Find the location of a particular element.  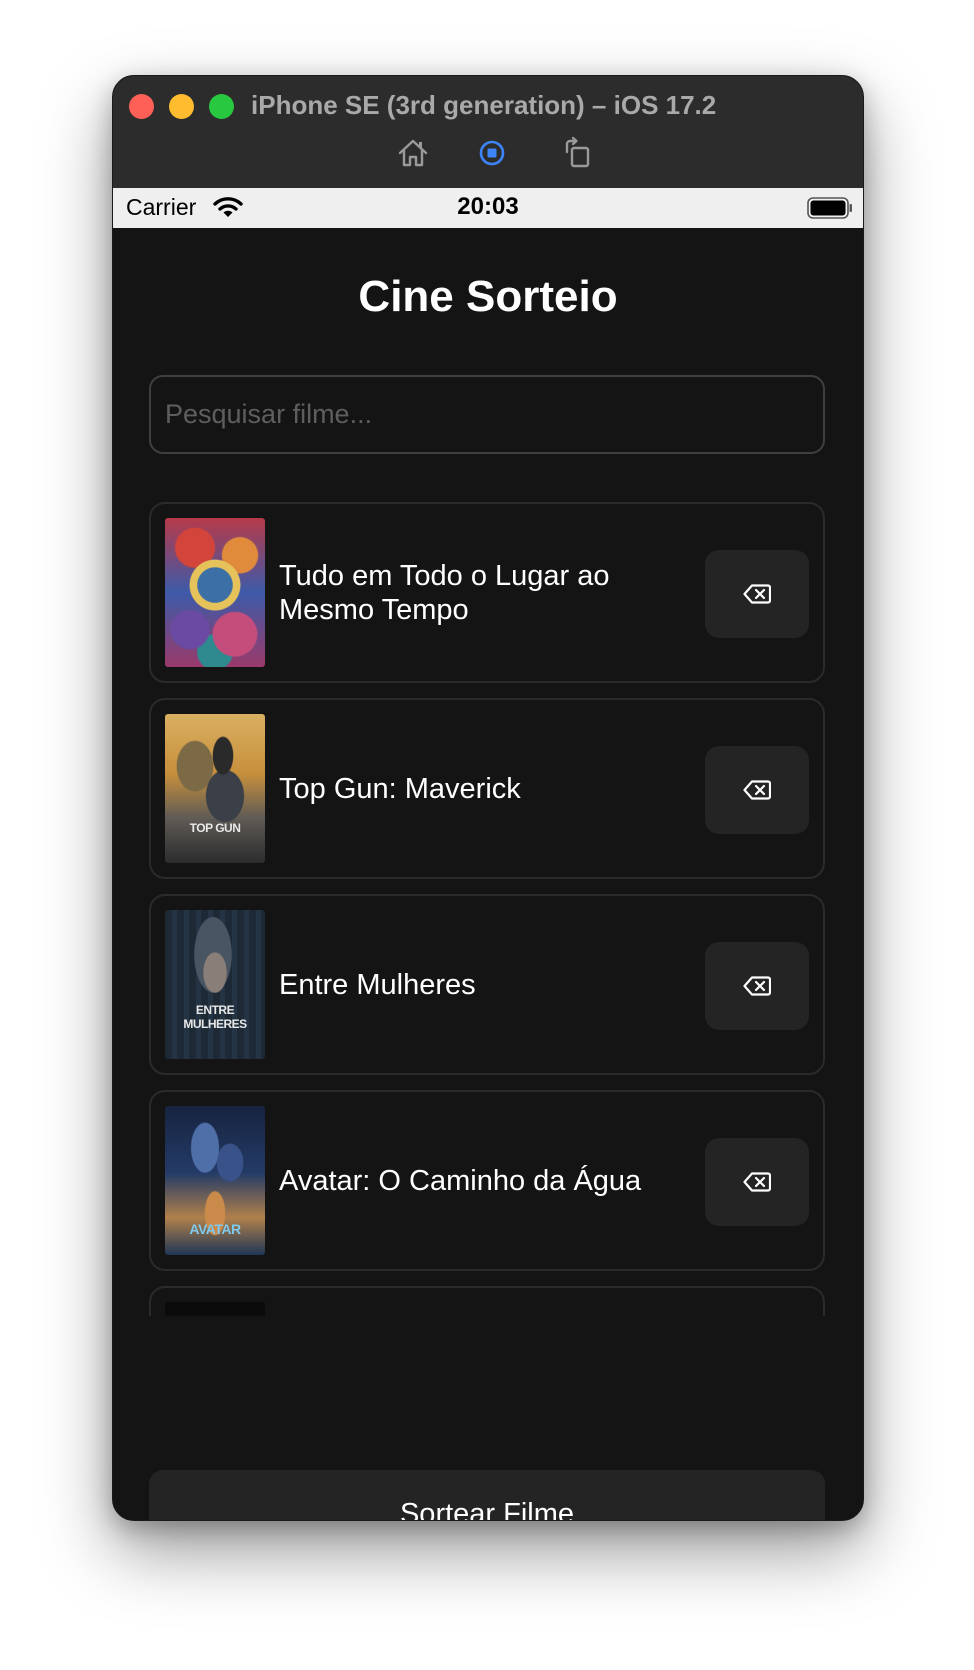

search-input is located at coordinates (487, 414).